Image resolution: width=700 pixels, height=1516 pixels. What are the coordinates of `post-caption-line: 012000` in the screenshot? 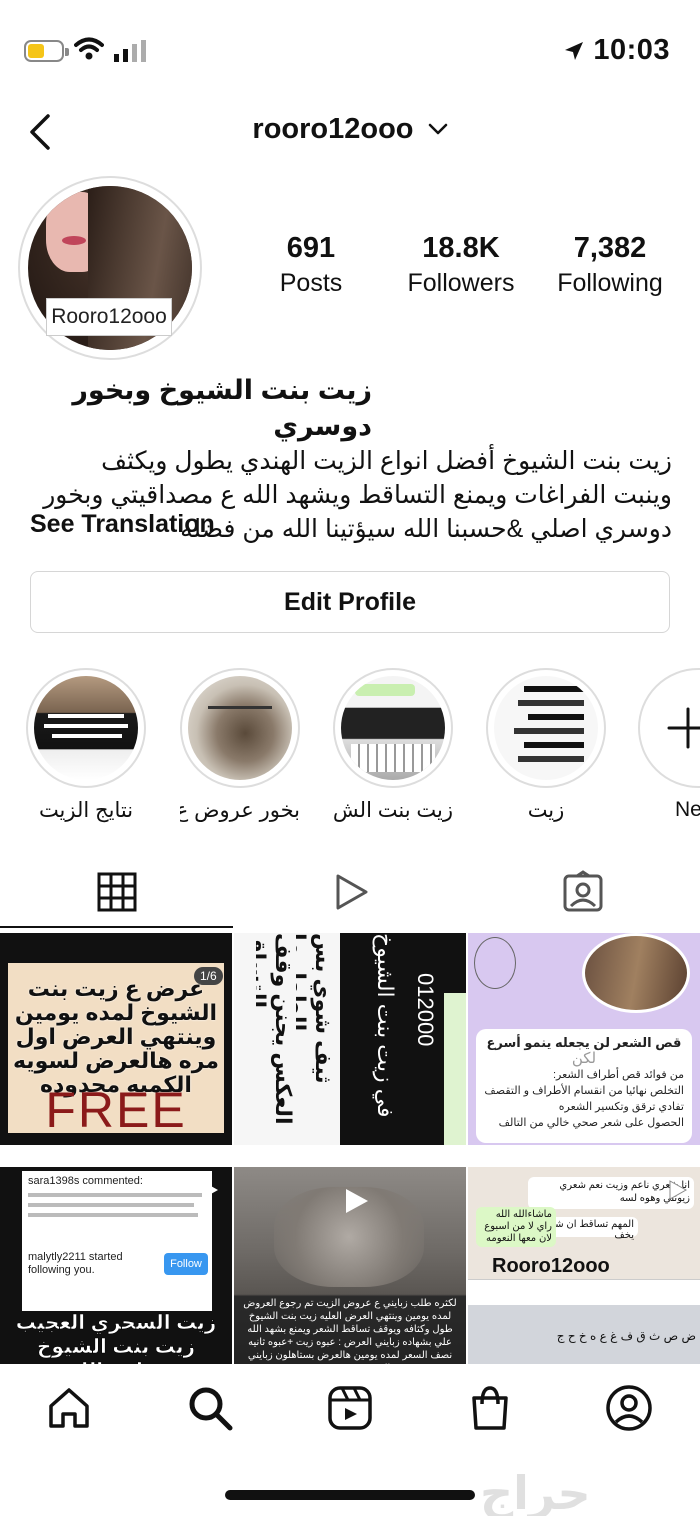 It's located at (425, 1010).